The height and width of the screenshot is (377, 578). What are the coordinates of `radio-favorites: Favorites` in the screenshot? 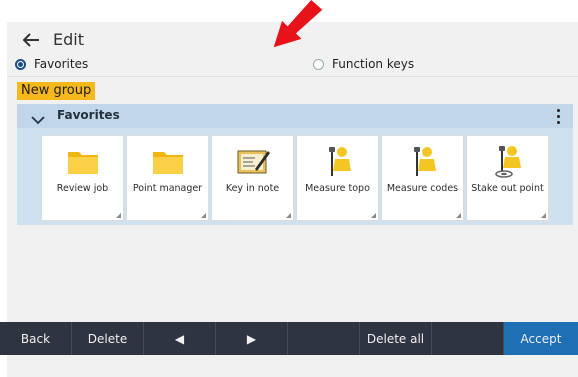 It's located at (51, 64).